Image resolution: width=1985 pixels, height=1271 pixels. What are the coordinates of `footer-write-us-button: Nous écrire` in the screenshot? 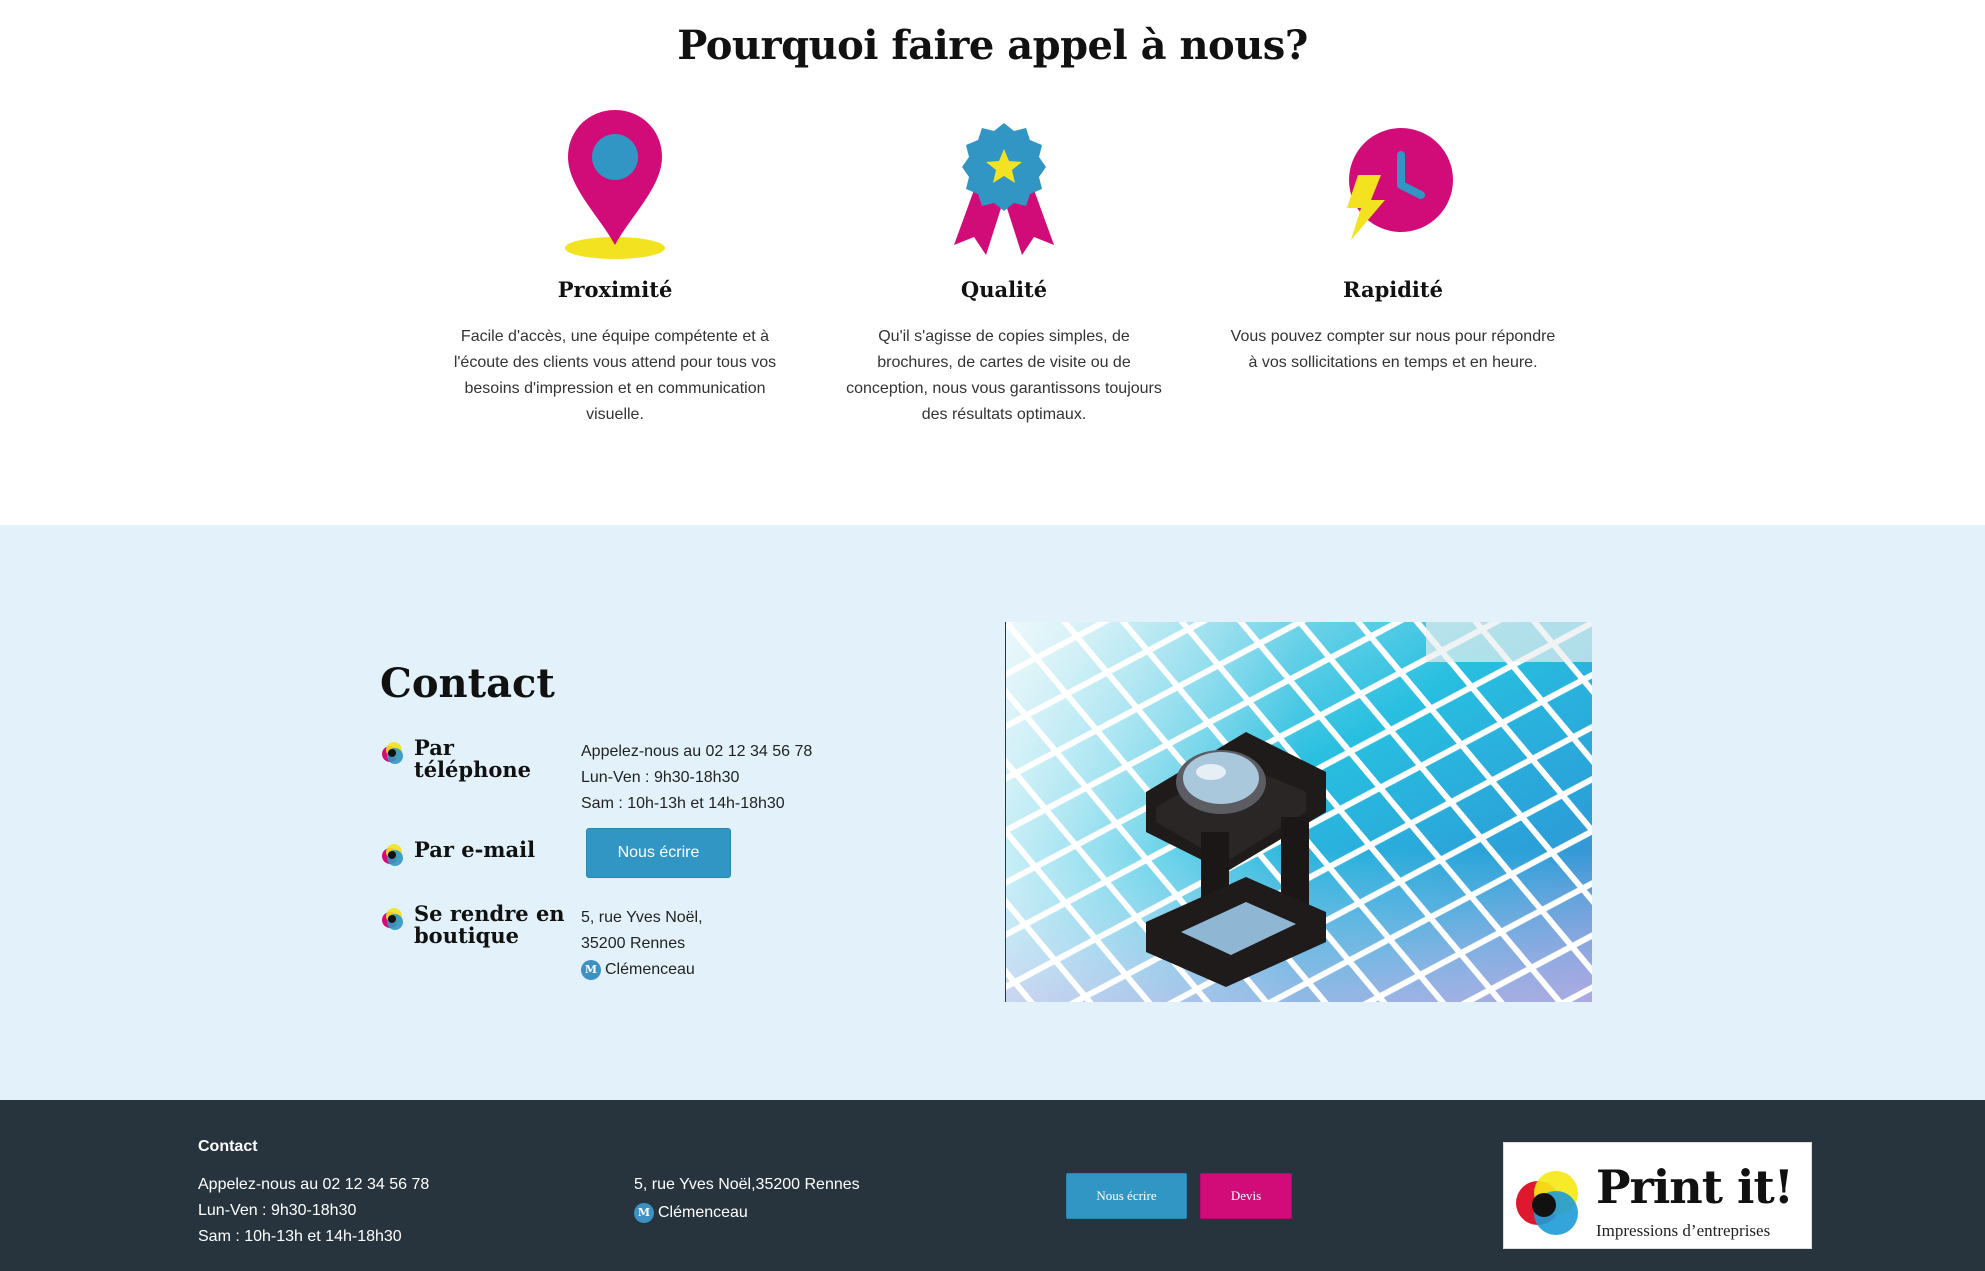 It's located at (1126, 1196).